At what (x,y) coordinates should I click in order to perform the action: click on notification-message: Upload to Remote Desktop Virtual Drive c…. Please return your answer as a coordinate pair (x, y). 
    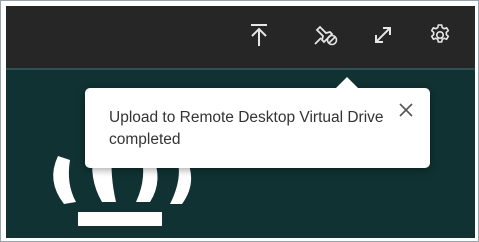
    Looking at the image, I should click on (246, 128).